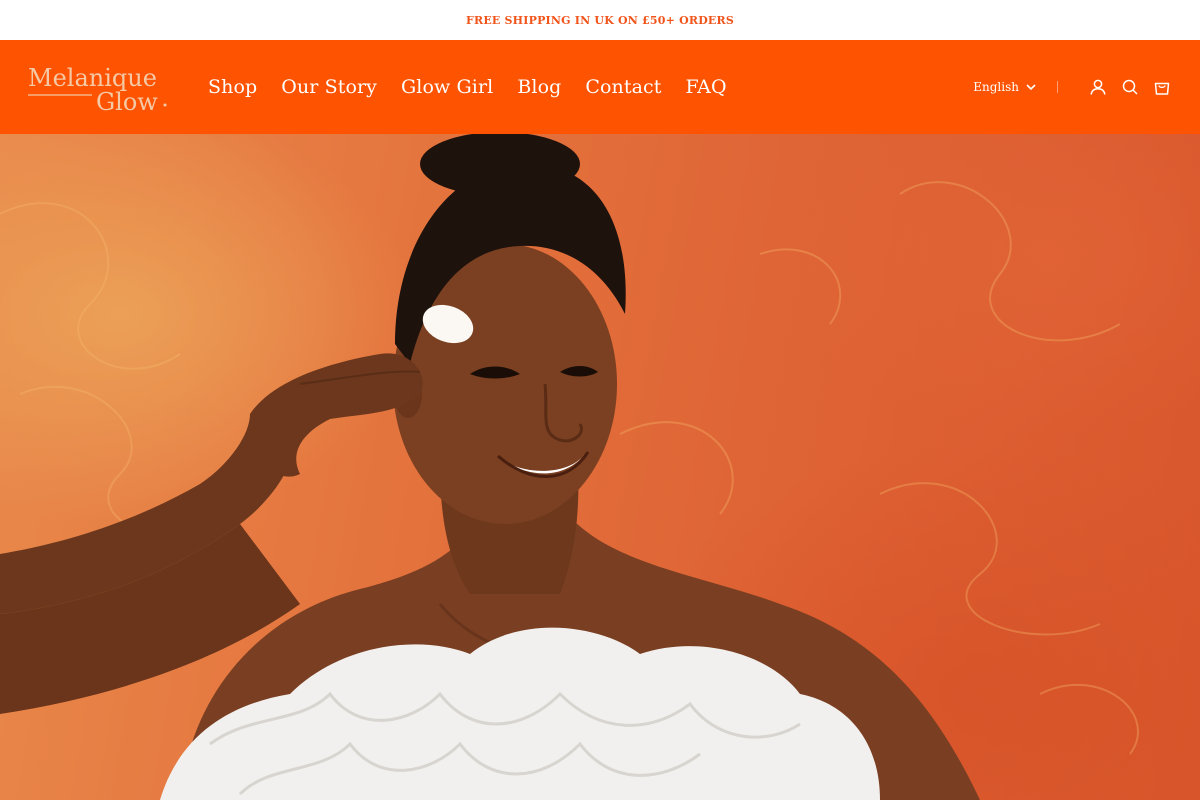  I want to click on chevron-down-icon, so click(1031, 87).